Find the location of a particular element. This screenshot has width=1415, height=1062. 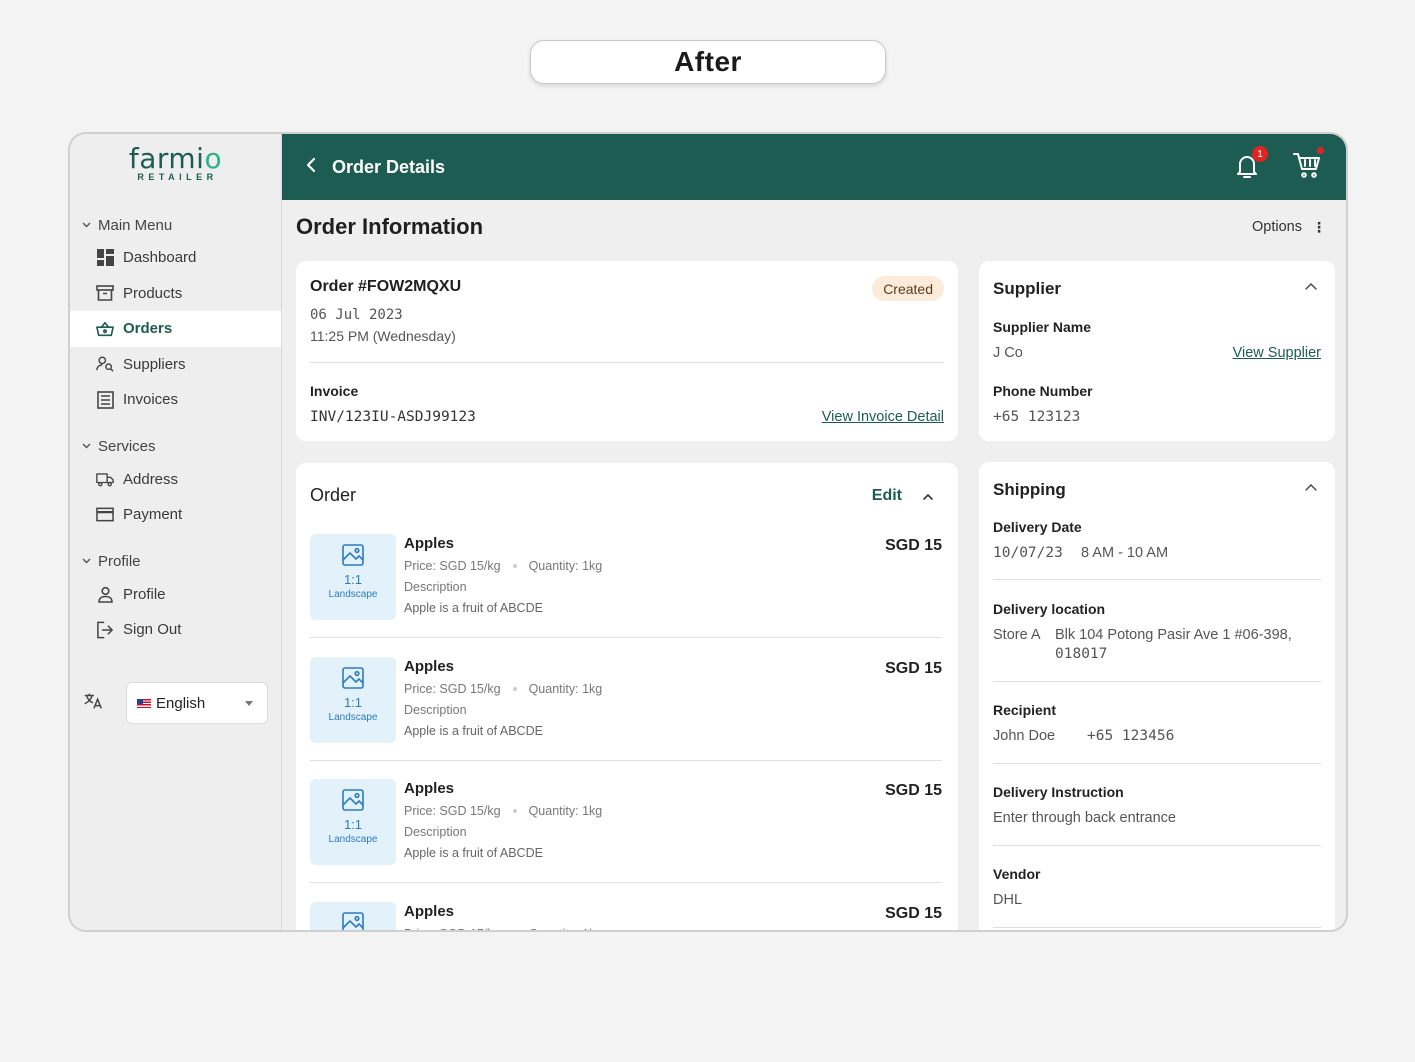

sidebar-section-profile: Profile is located at coordinates (175, 562).